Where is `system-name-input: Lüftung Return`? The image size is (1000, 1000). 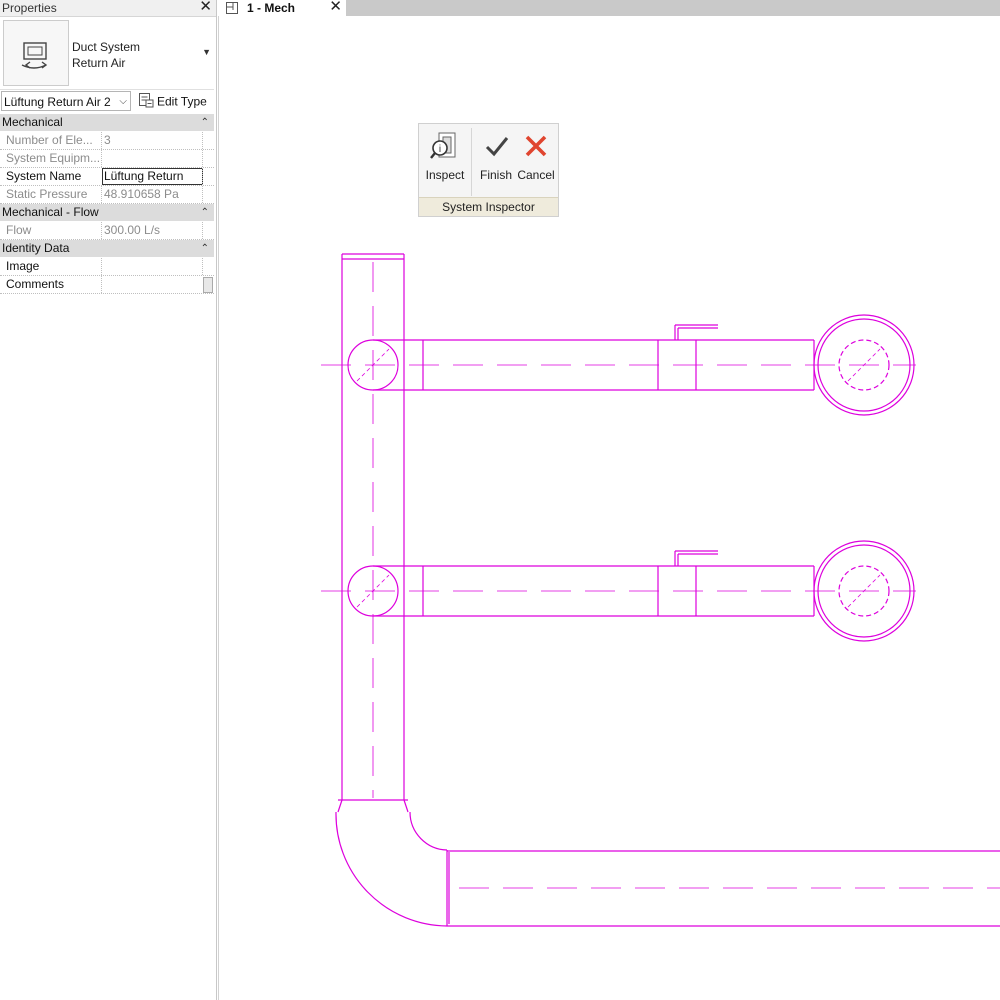 system-name-input: Lüftung Return is located at coordinates (152, 176).